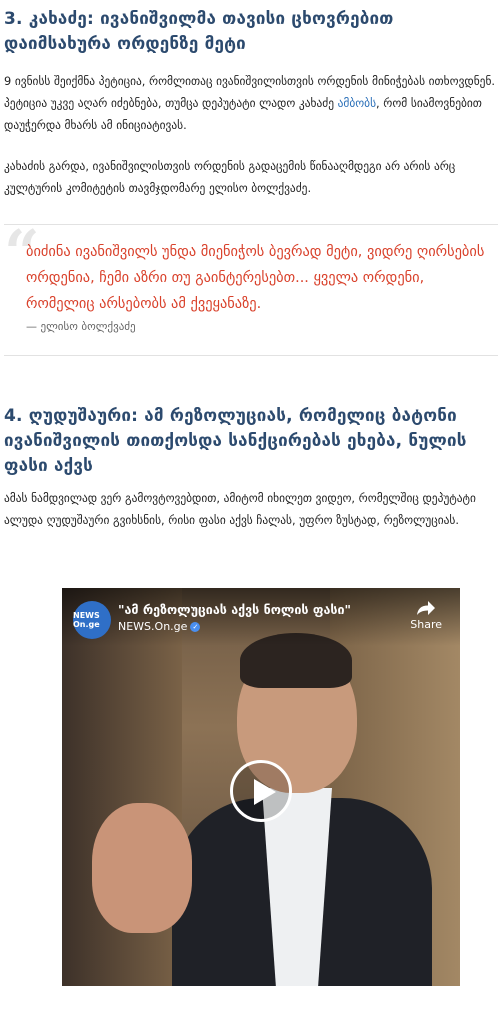  What do you see at coordinates (81, 326) in the screenshot?
I see `quote-author: — ელისო ბოლქვაძე` at bounding box center [81, 326].